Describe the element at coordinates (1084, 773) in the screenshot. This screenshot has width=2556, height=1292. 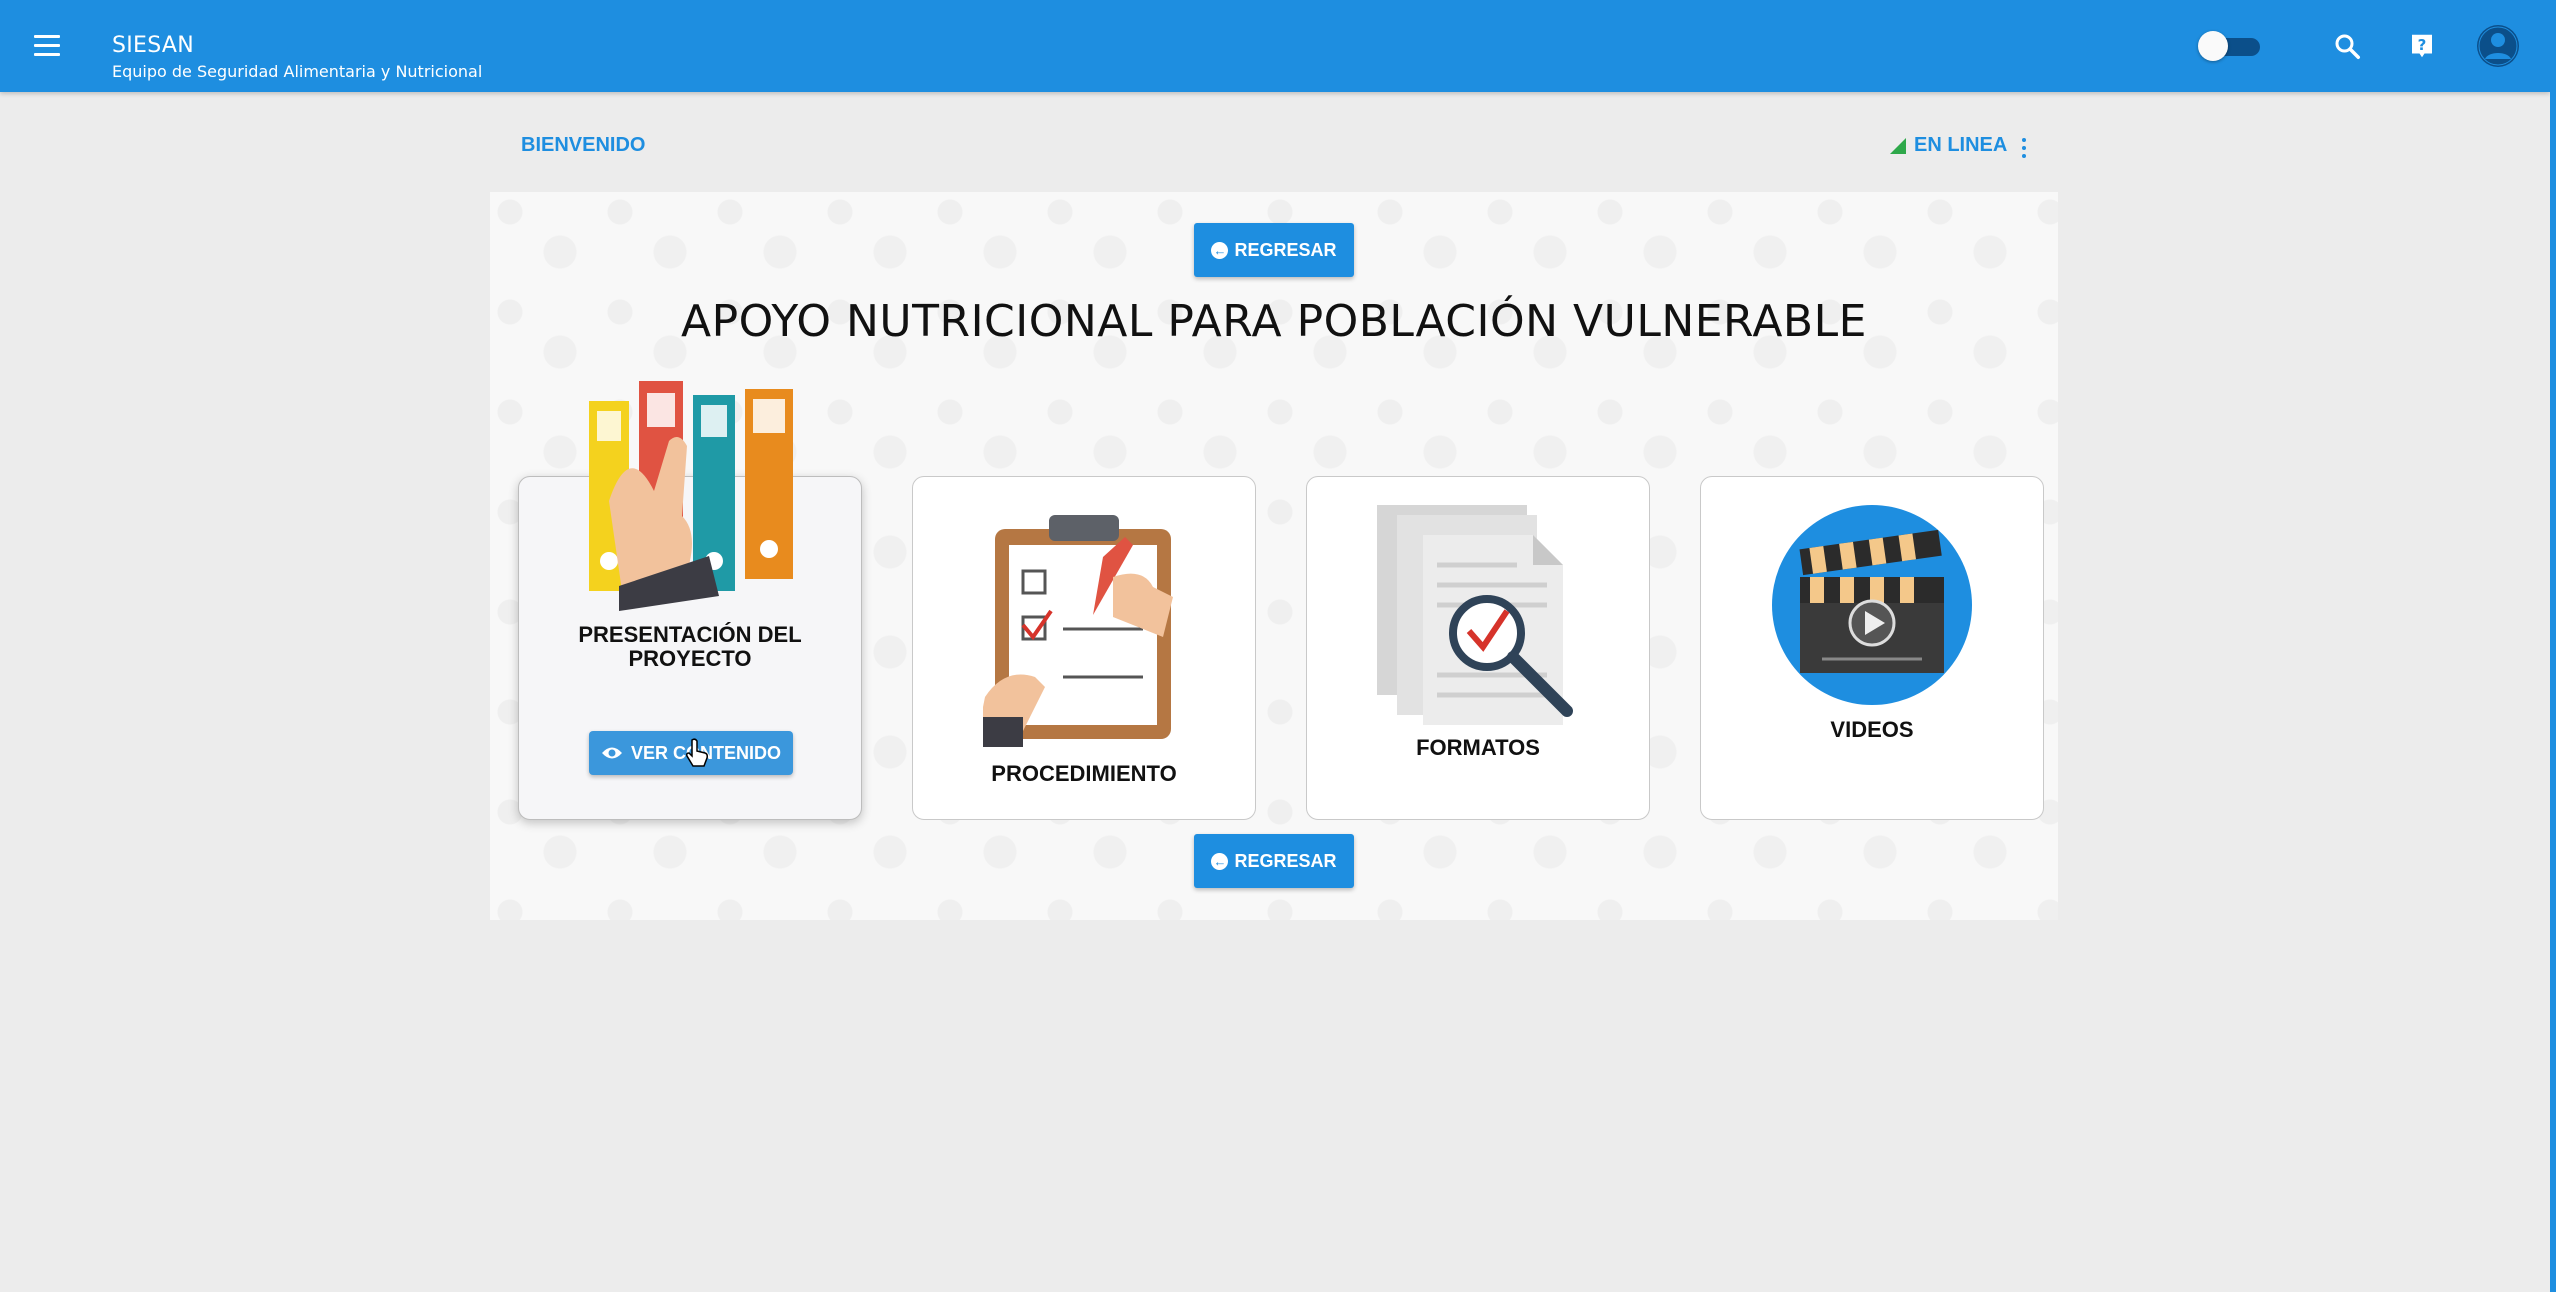
I see `card-label: PROCEDIMIENTO` at that location.